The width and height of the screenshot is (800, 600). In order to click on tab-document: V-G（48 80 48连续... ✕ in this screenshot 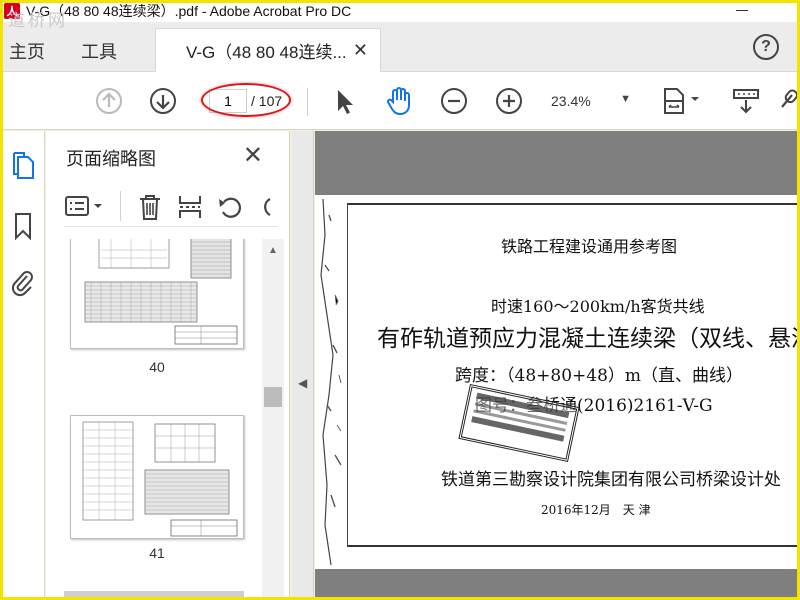, I will do `click(268, 50)`.